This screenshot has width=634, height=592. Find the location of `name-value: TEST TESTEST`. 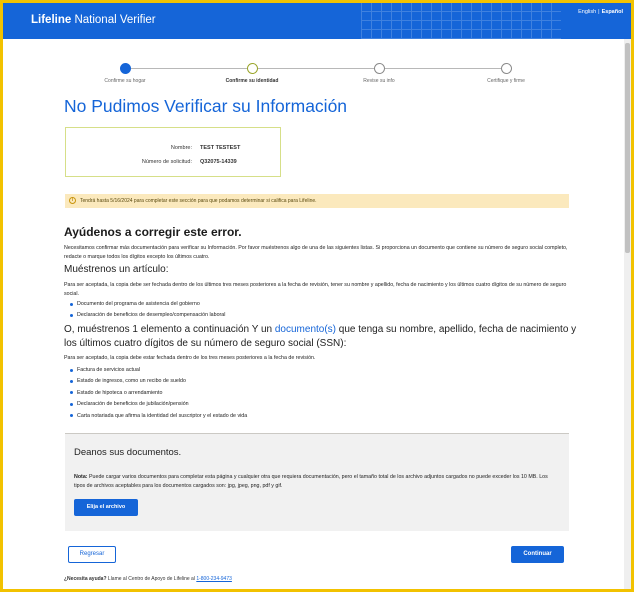

name-value: TEST TESTEST is located at coordinates (220, 148).